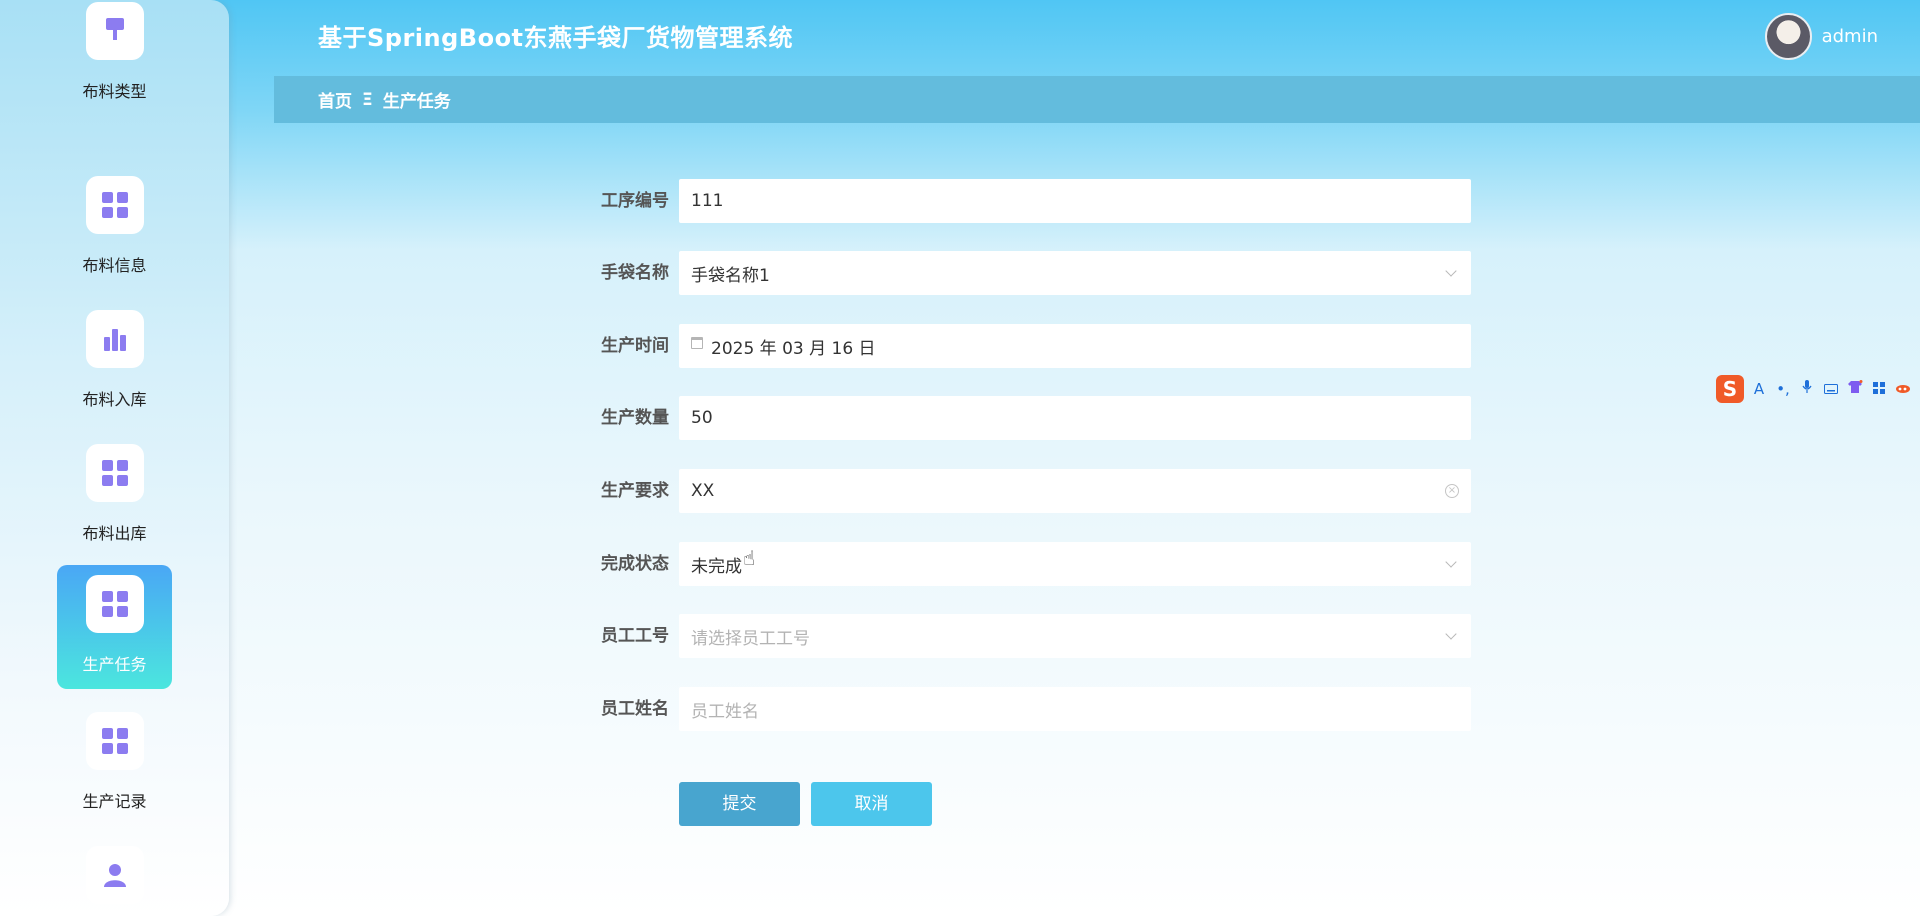  What do you see at coordinates (1075, 491) in the screenshot?
I see `prod-req-input: XX ×` at bounding box center [1075, 491].